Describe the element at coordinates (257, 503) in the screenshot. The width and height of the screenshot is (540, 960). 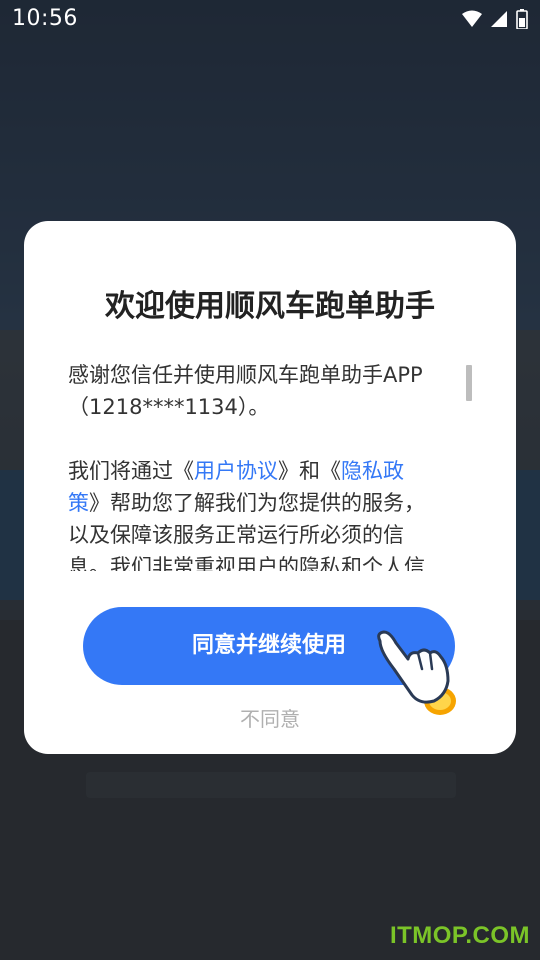
I see `agreement-suffix: 》帮助您了解我们为您提供的服务，` at that location.